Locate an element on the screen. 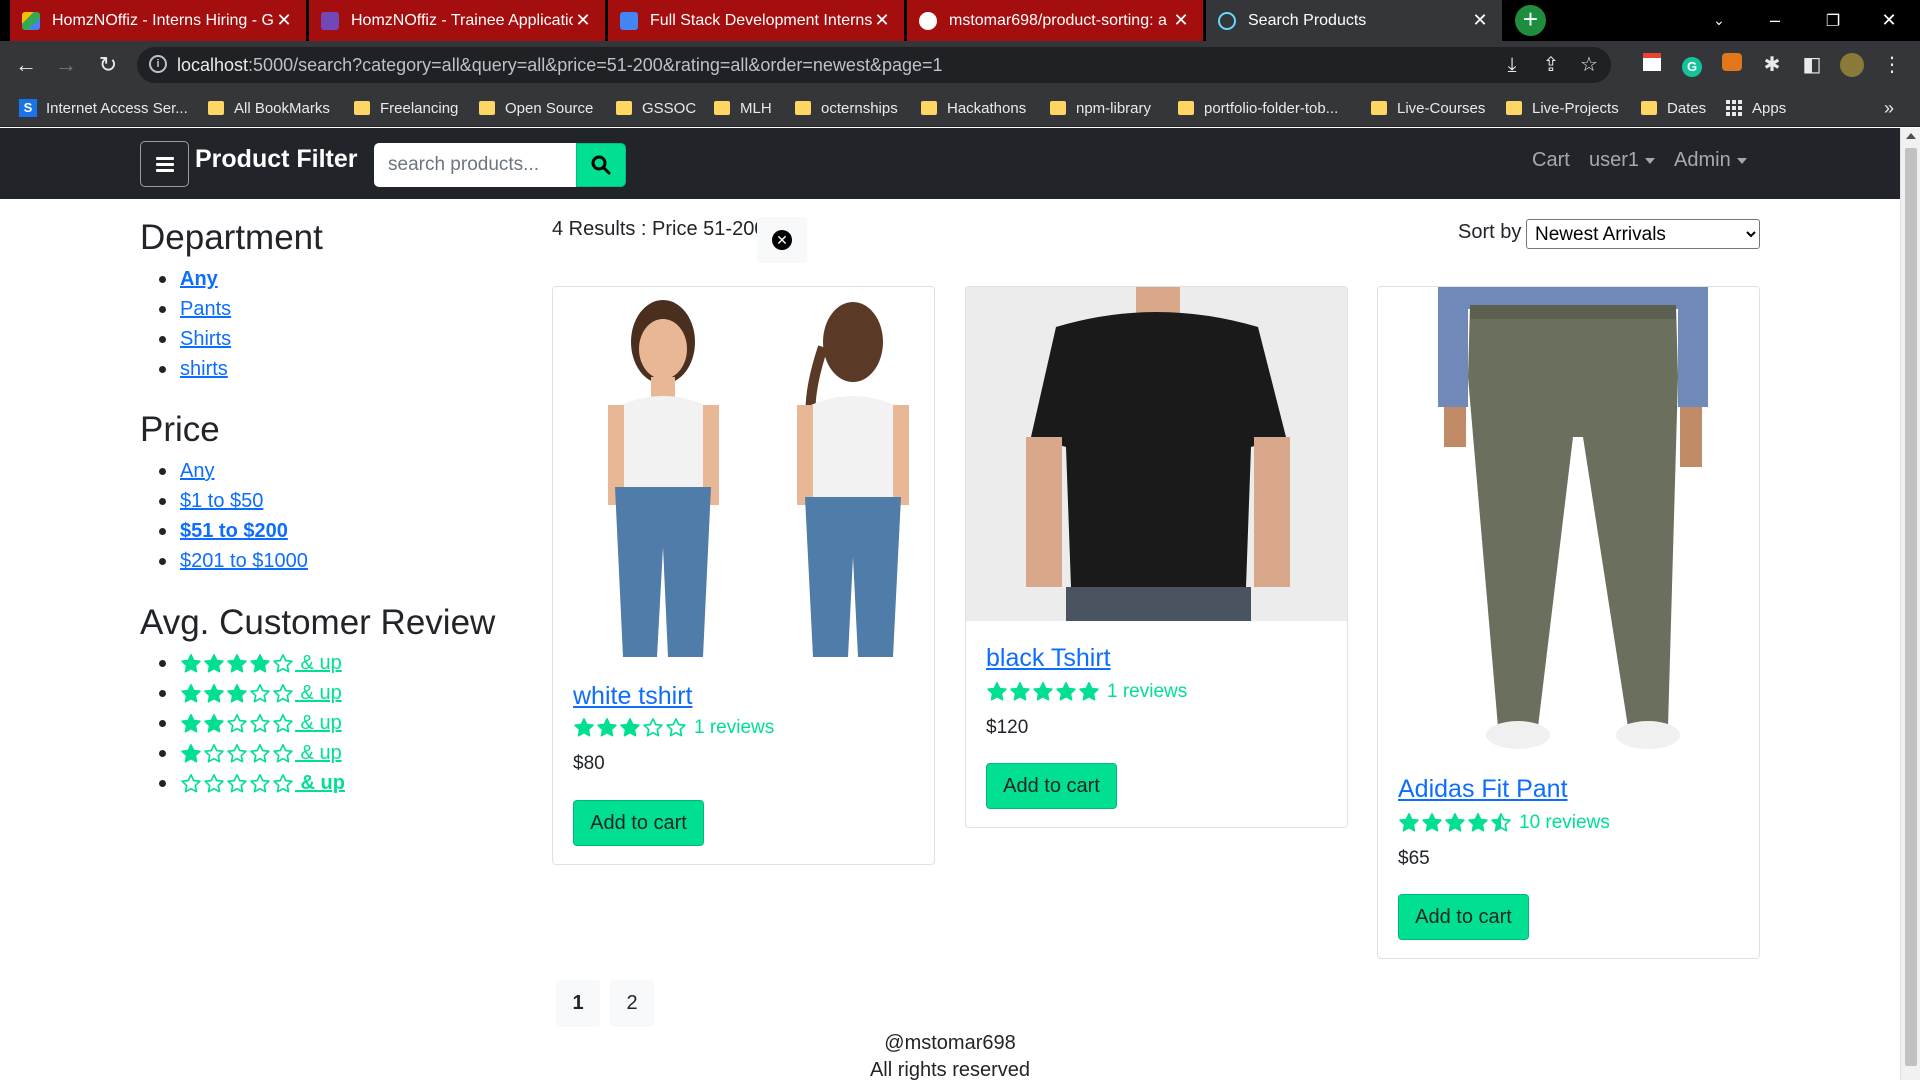 This screenshot has height=1080, width=1920. list-item: & up is located at coordinates (252, 753).